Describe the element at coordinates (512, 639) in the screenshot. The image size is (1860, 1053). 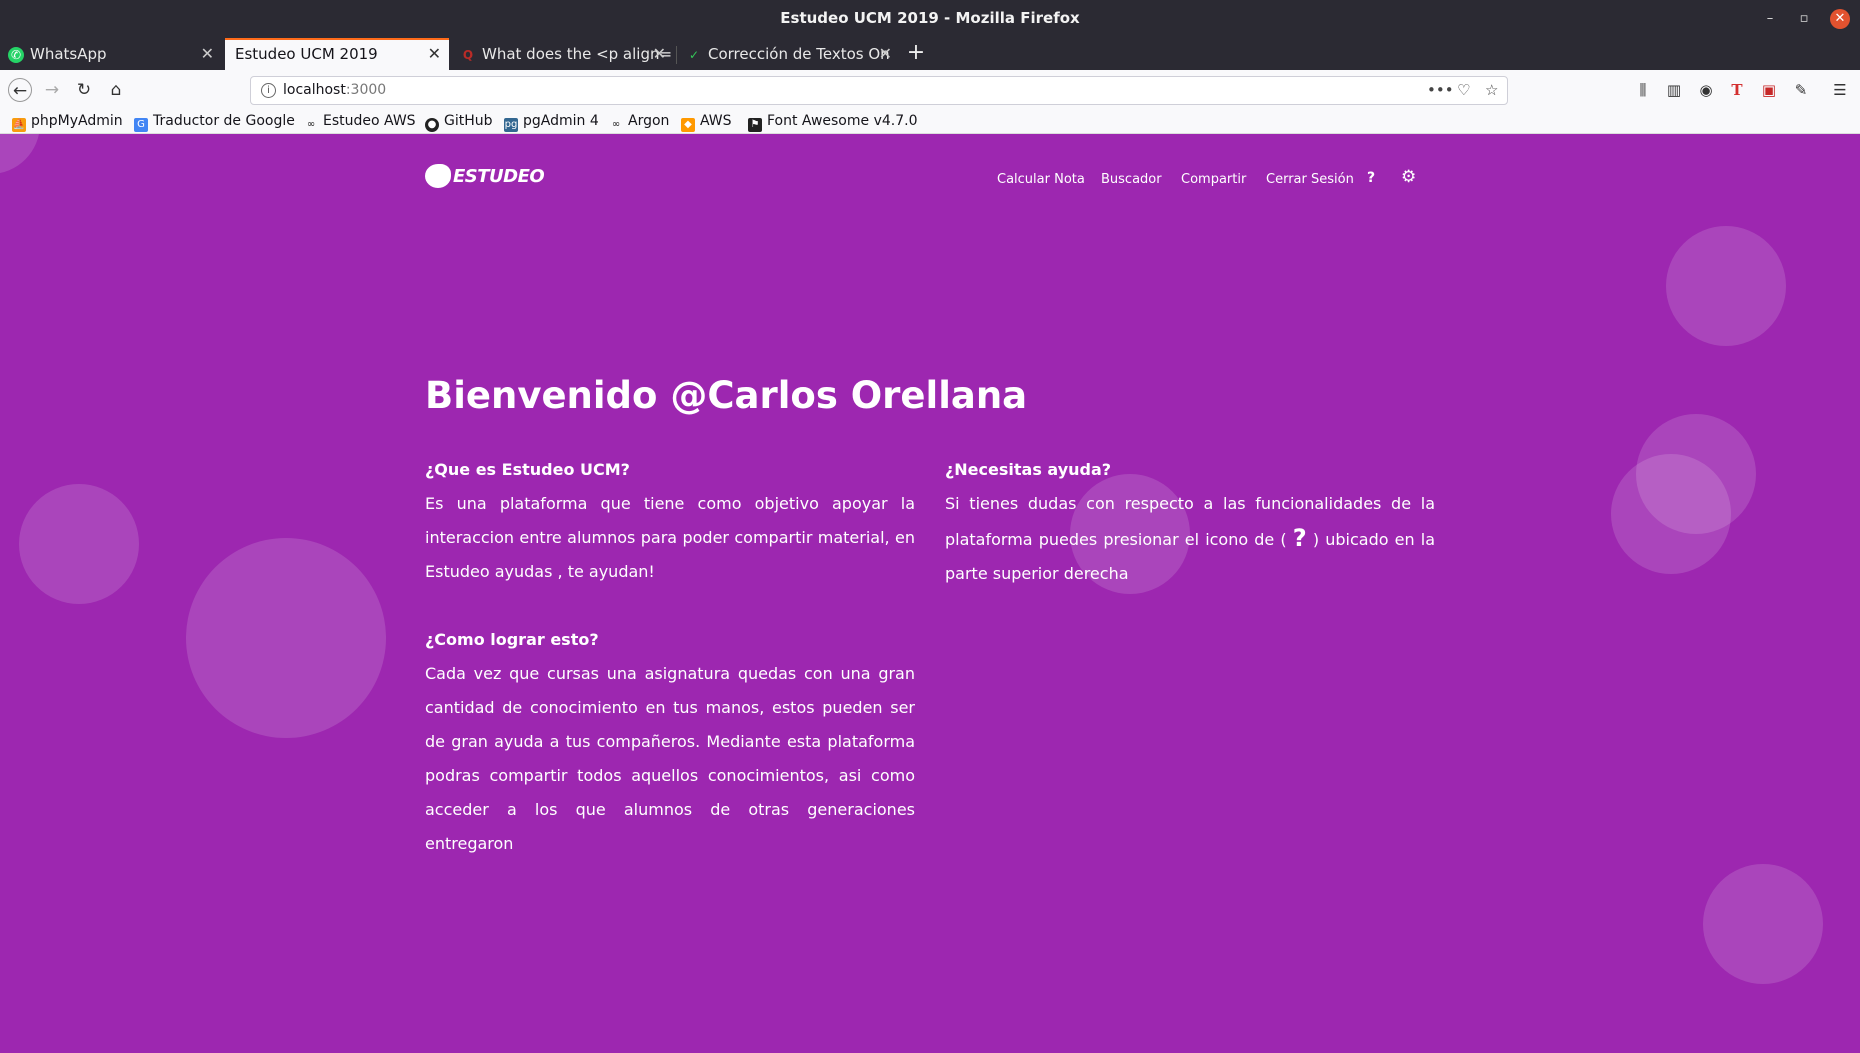
I see `how-title: ¿Como lograr esto?` at that location.